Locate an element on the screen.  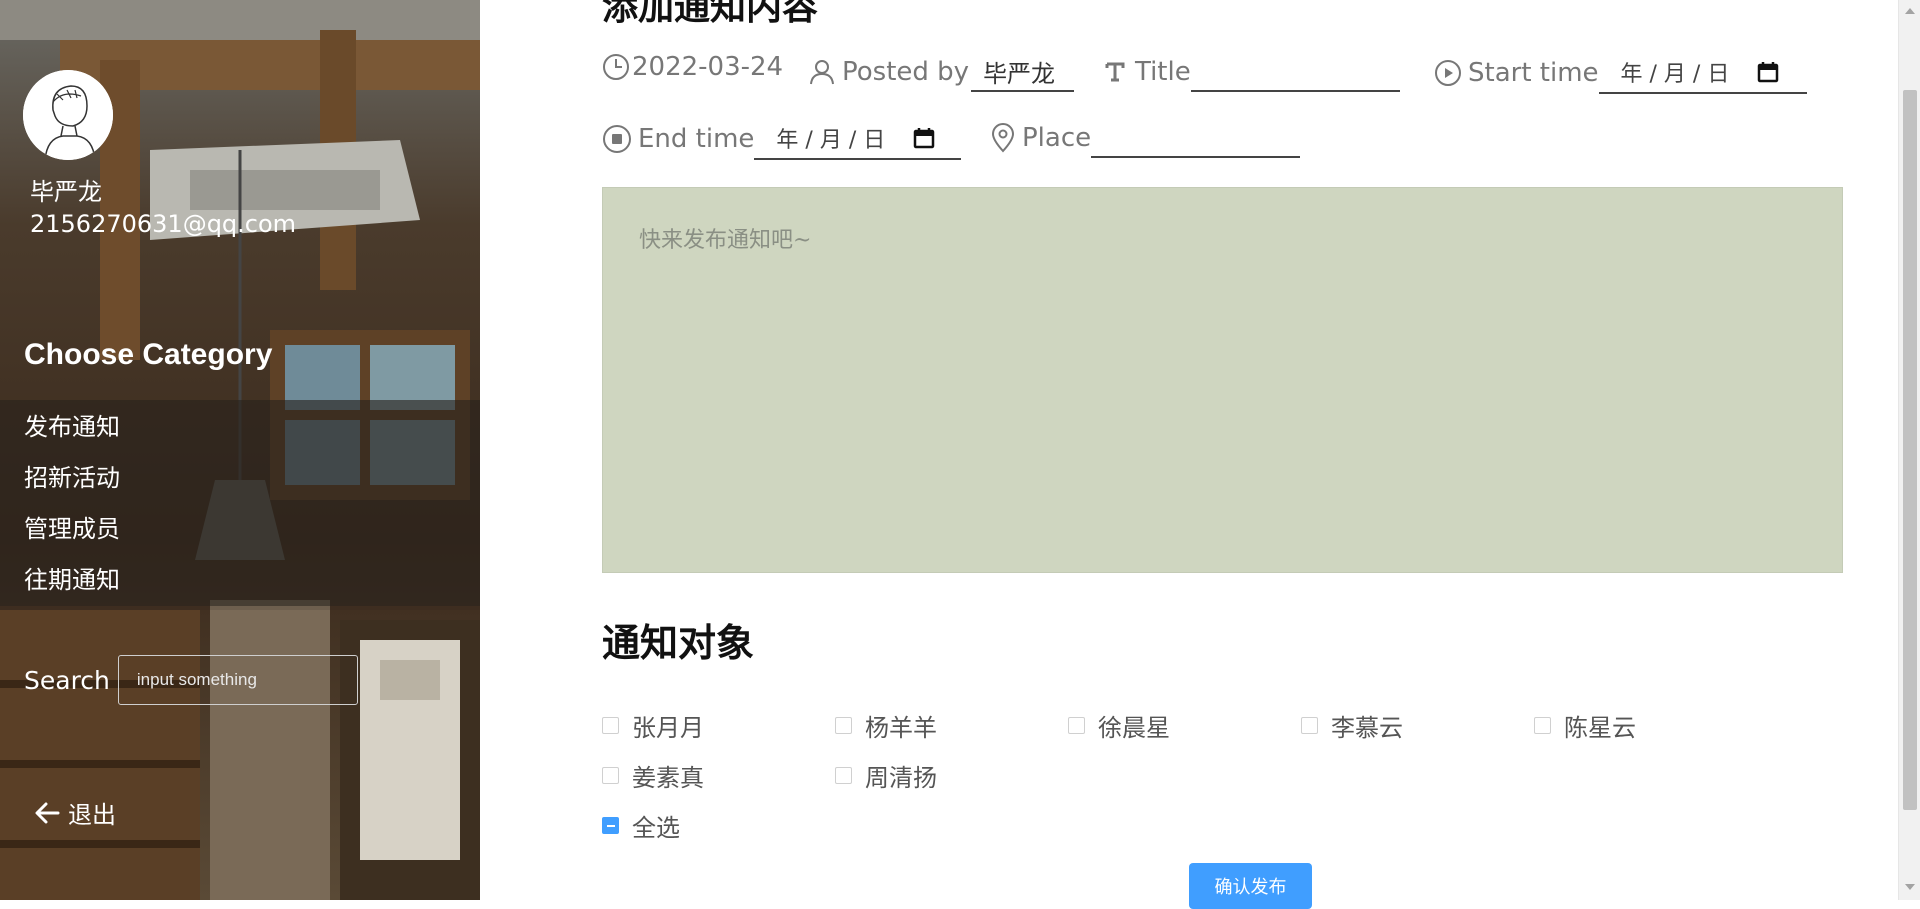
page-scrollbar is located at coordinates (1909, 450).